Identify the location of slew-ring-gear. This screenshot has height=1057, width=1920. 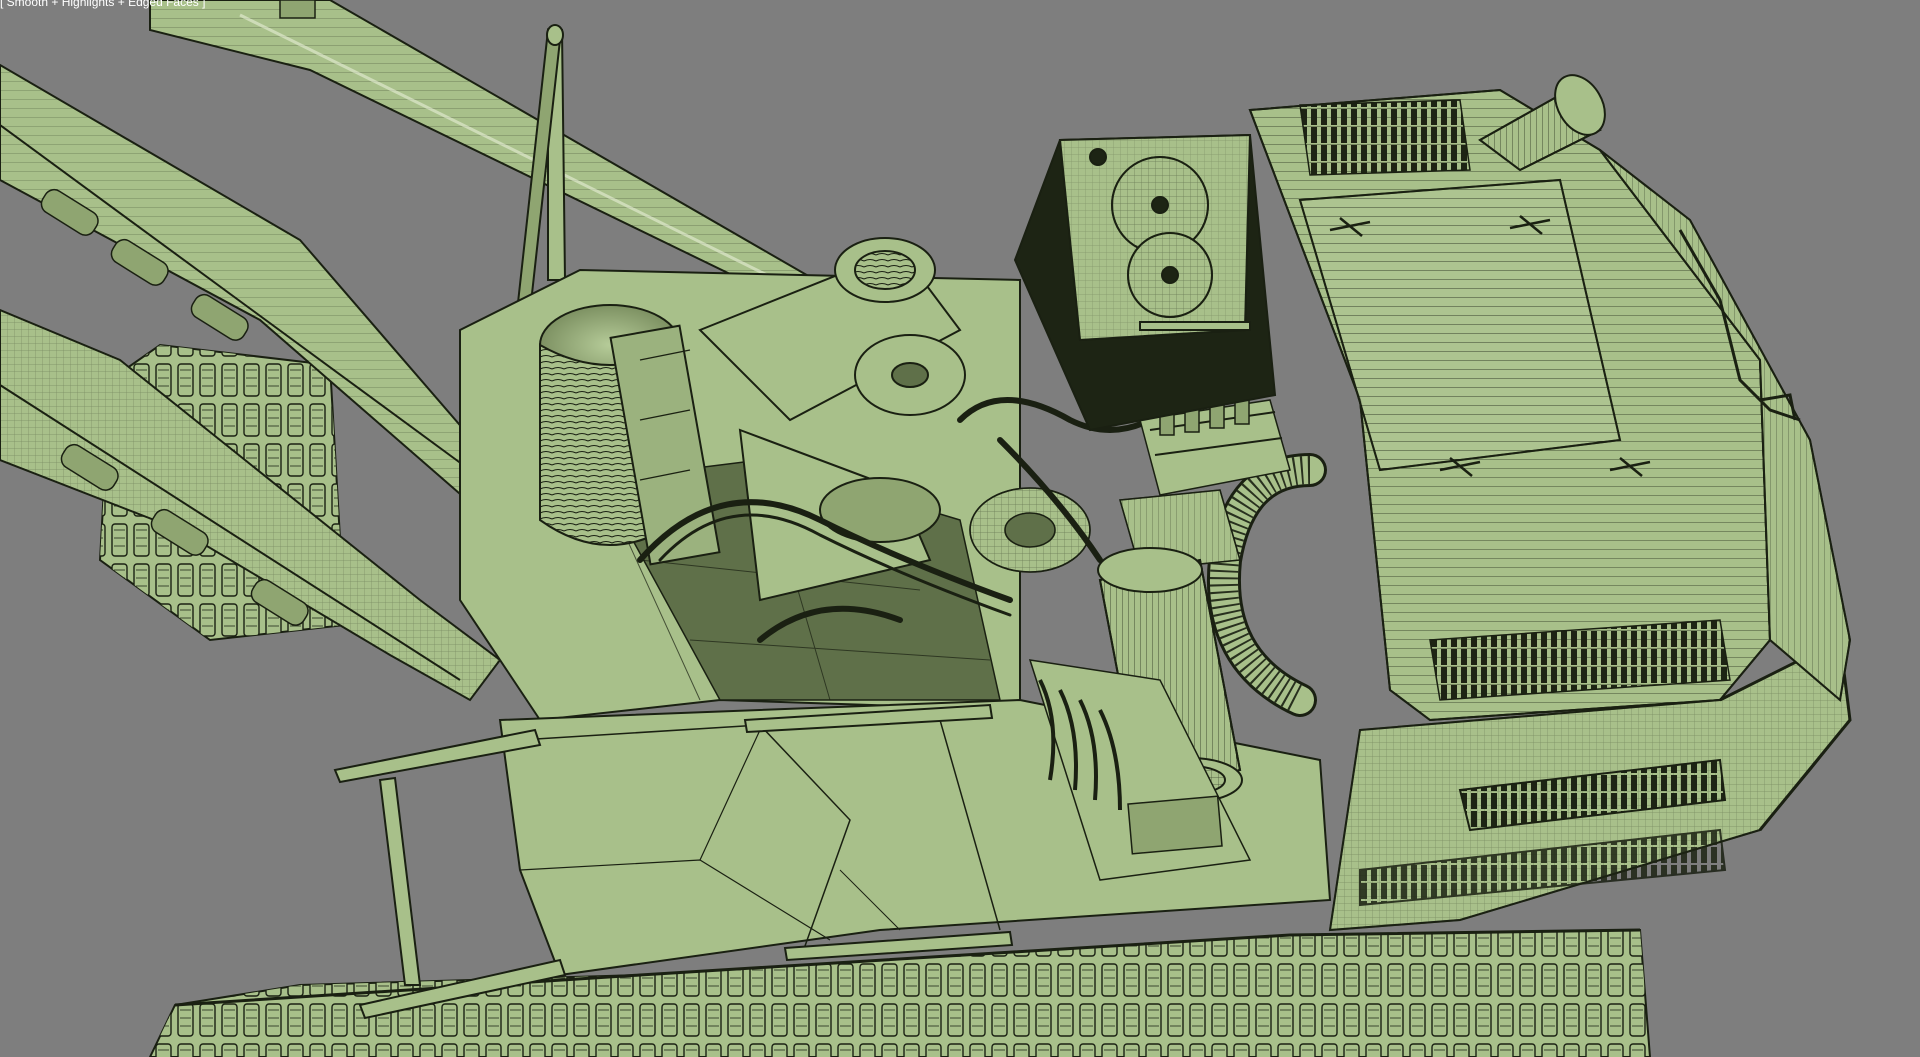
(1030, 530).